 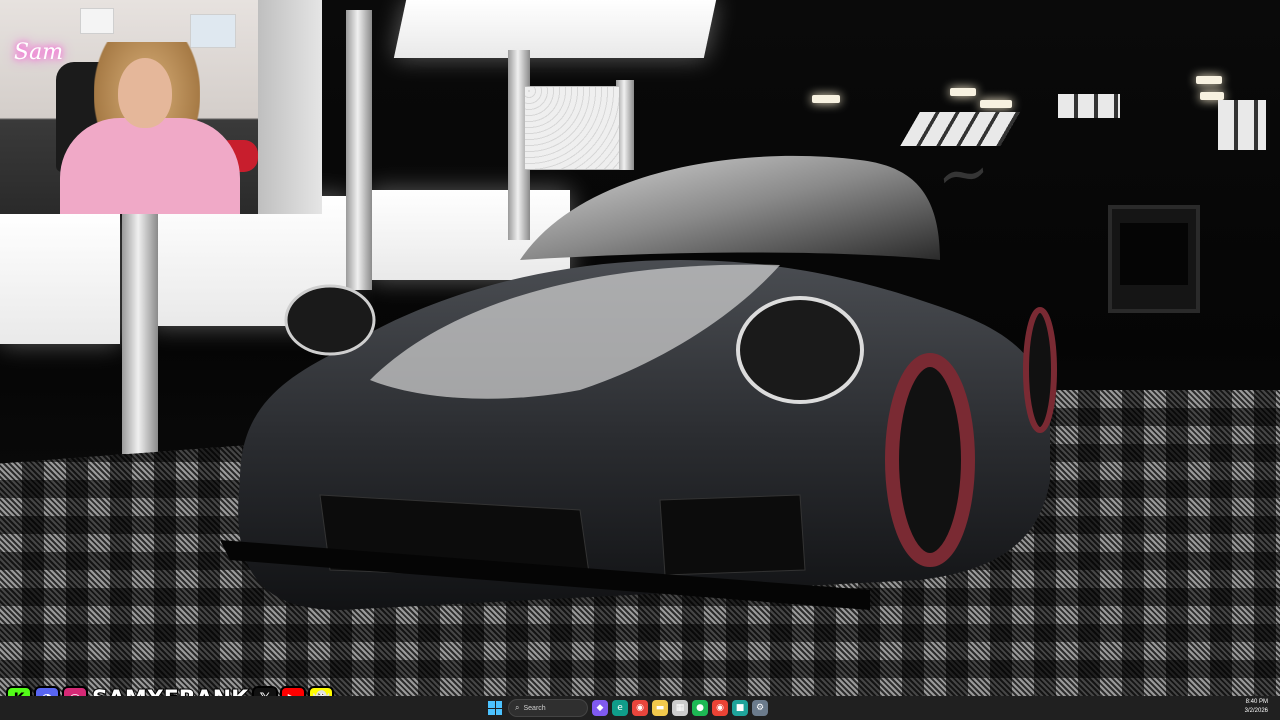 I want to click on spotify-icon: ●, so click(x=700, y=708).